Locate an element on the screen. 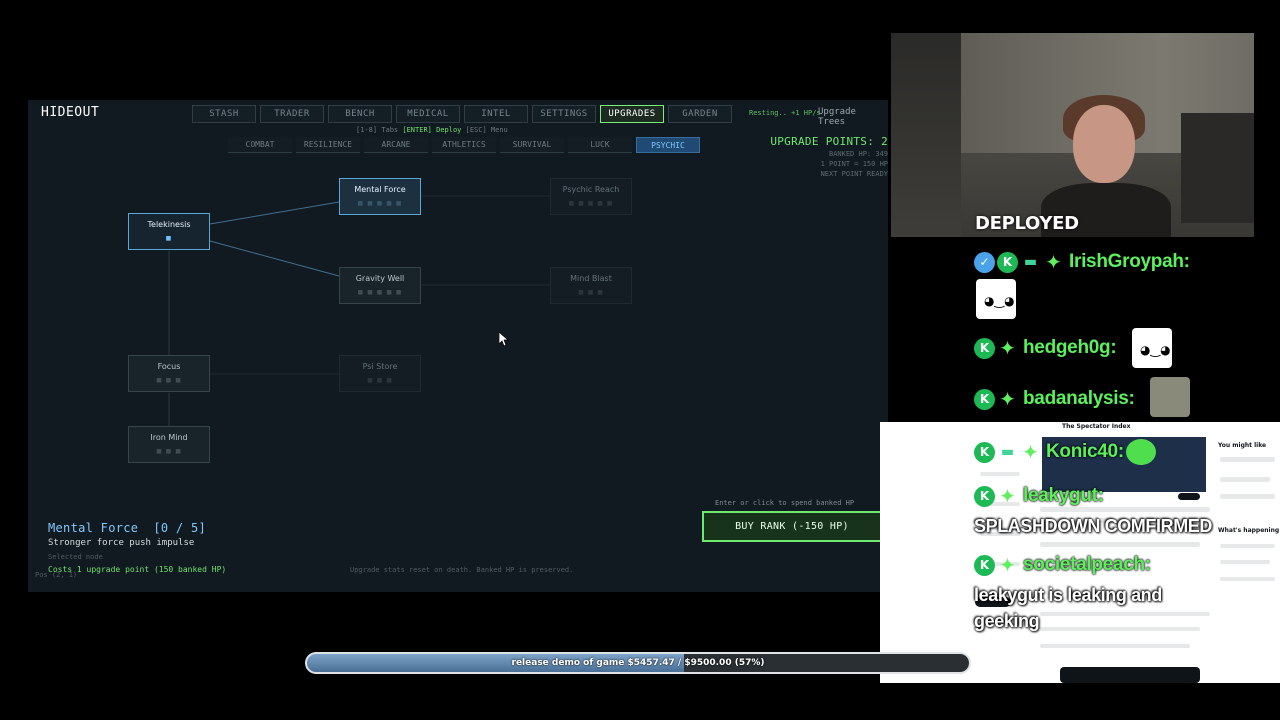 Image resolution: width=1280 pixels, height=720 pixels. chat-message: K ✦ hedgeh0g: is located at coordinates (1045, 348).